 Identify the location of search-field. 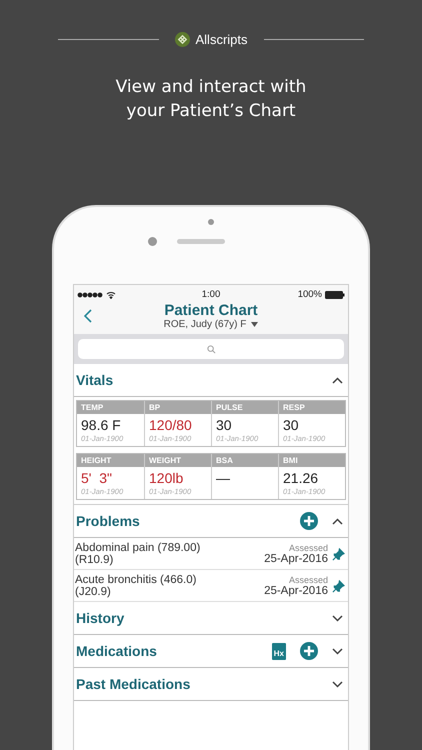
(211, 349).